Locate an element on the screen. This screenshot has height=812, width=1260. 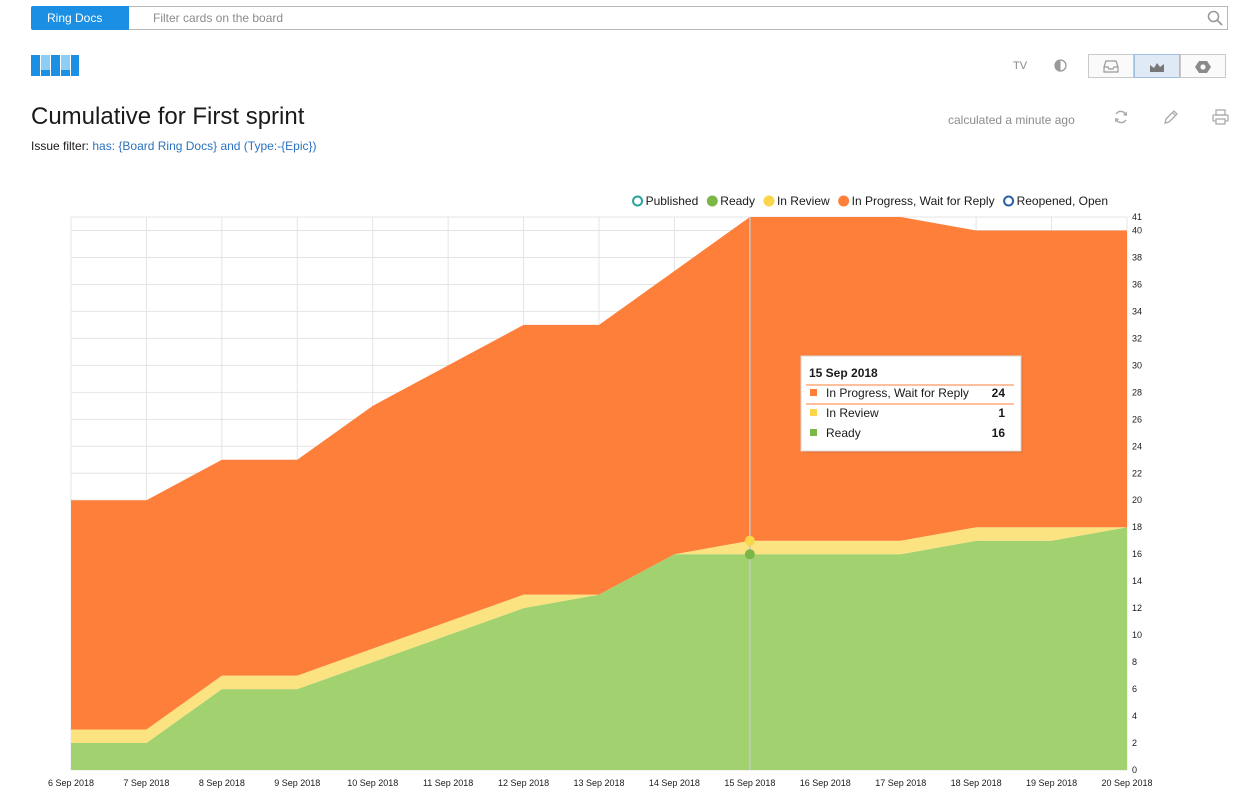
y-tick-label: 24 is located at coordinates (1137, 446).